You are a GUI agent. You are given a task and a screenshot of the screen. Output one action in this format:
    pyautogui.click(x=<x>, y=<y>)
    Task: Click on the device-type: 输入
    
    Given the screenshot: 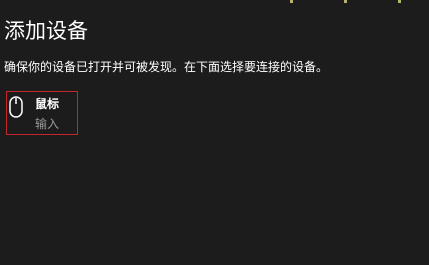 What is the action you would take?
    pyautogui.click(x=47, y=124)
    